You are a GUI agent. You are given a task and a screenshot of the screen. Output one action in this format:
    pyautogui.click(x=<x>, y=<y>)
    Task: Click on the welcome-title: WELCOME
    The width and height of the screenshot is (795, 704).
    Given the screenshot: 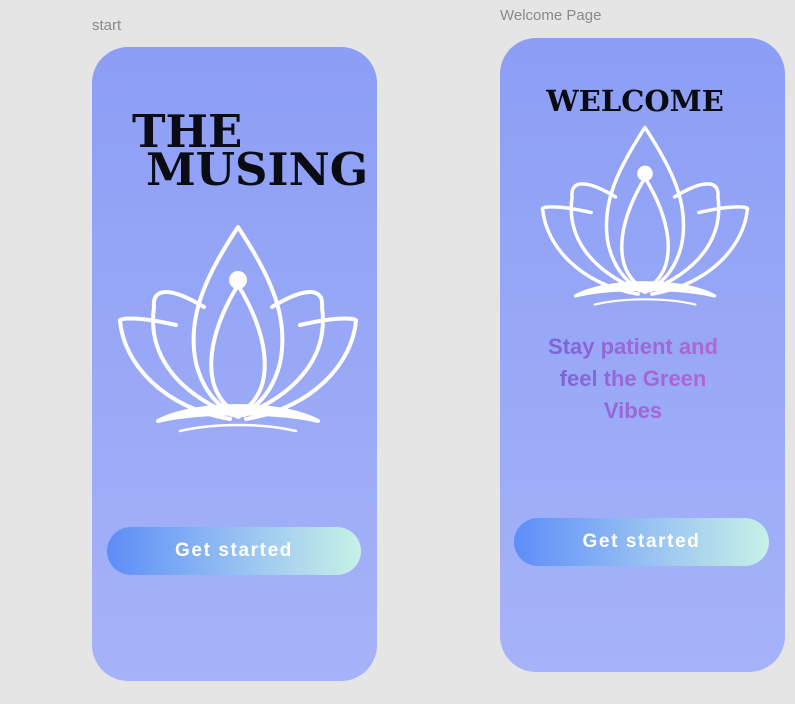 What is the action you would take?
    pyautogui.click(x=635, y=101)
    